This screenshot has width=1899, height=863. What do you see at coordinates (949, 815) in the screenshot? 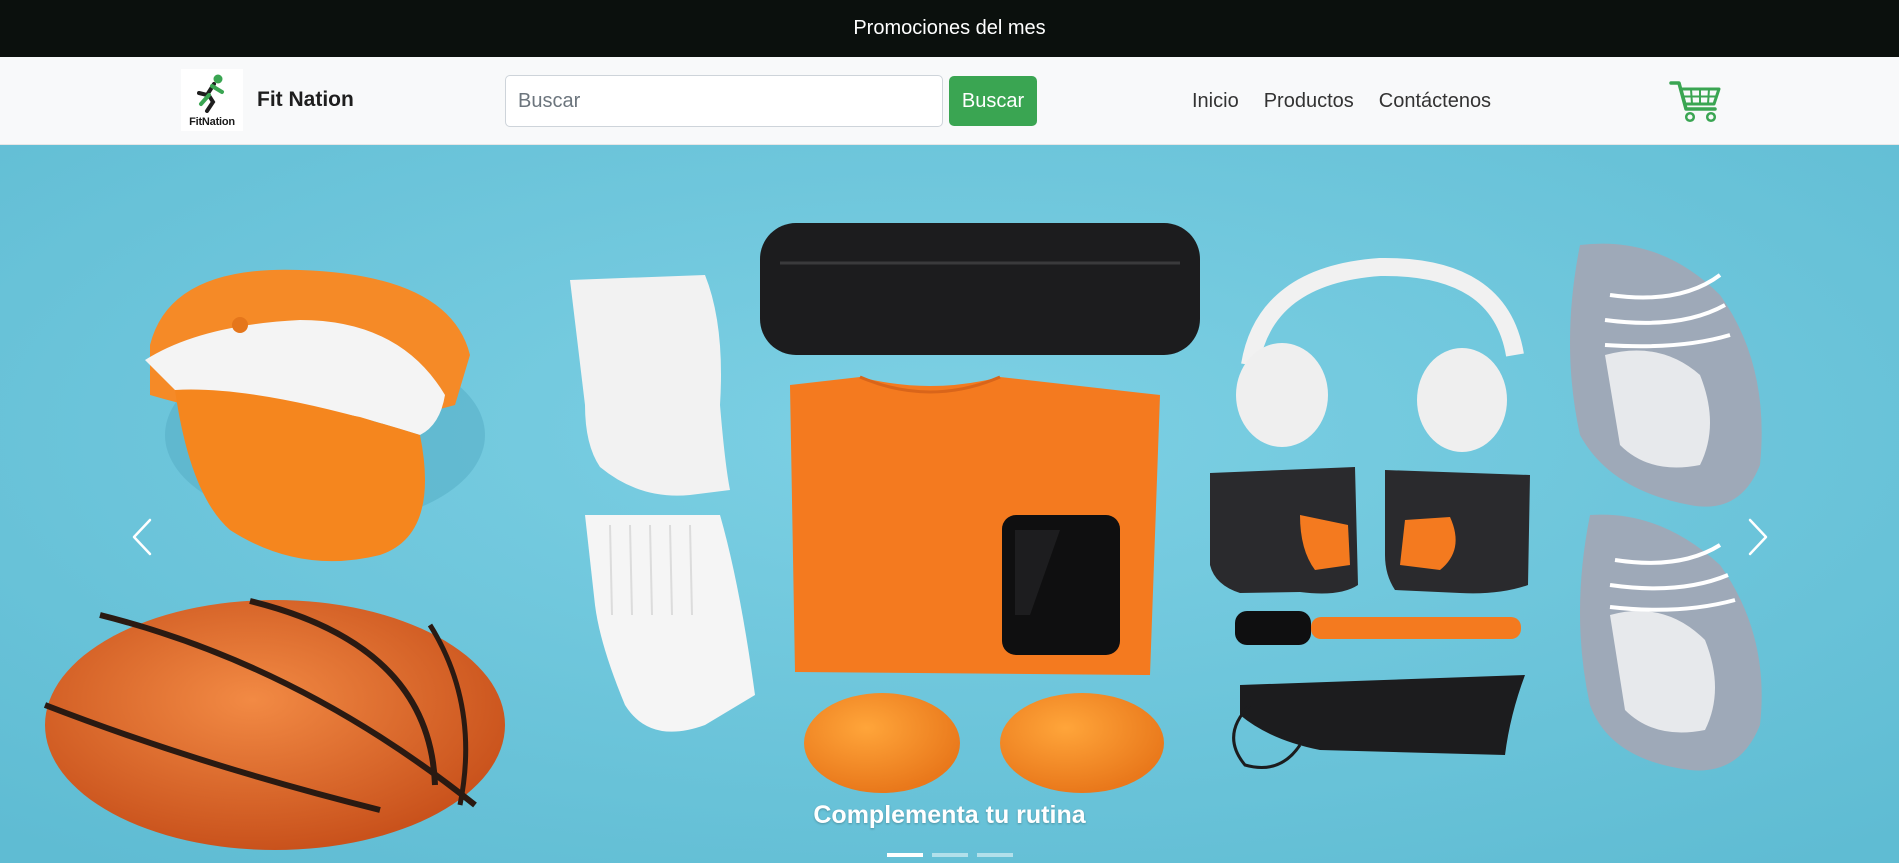
I see `carousel-caption: Complementa tu rutina` at bounding box center [949, 815].